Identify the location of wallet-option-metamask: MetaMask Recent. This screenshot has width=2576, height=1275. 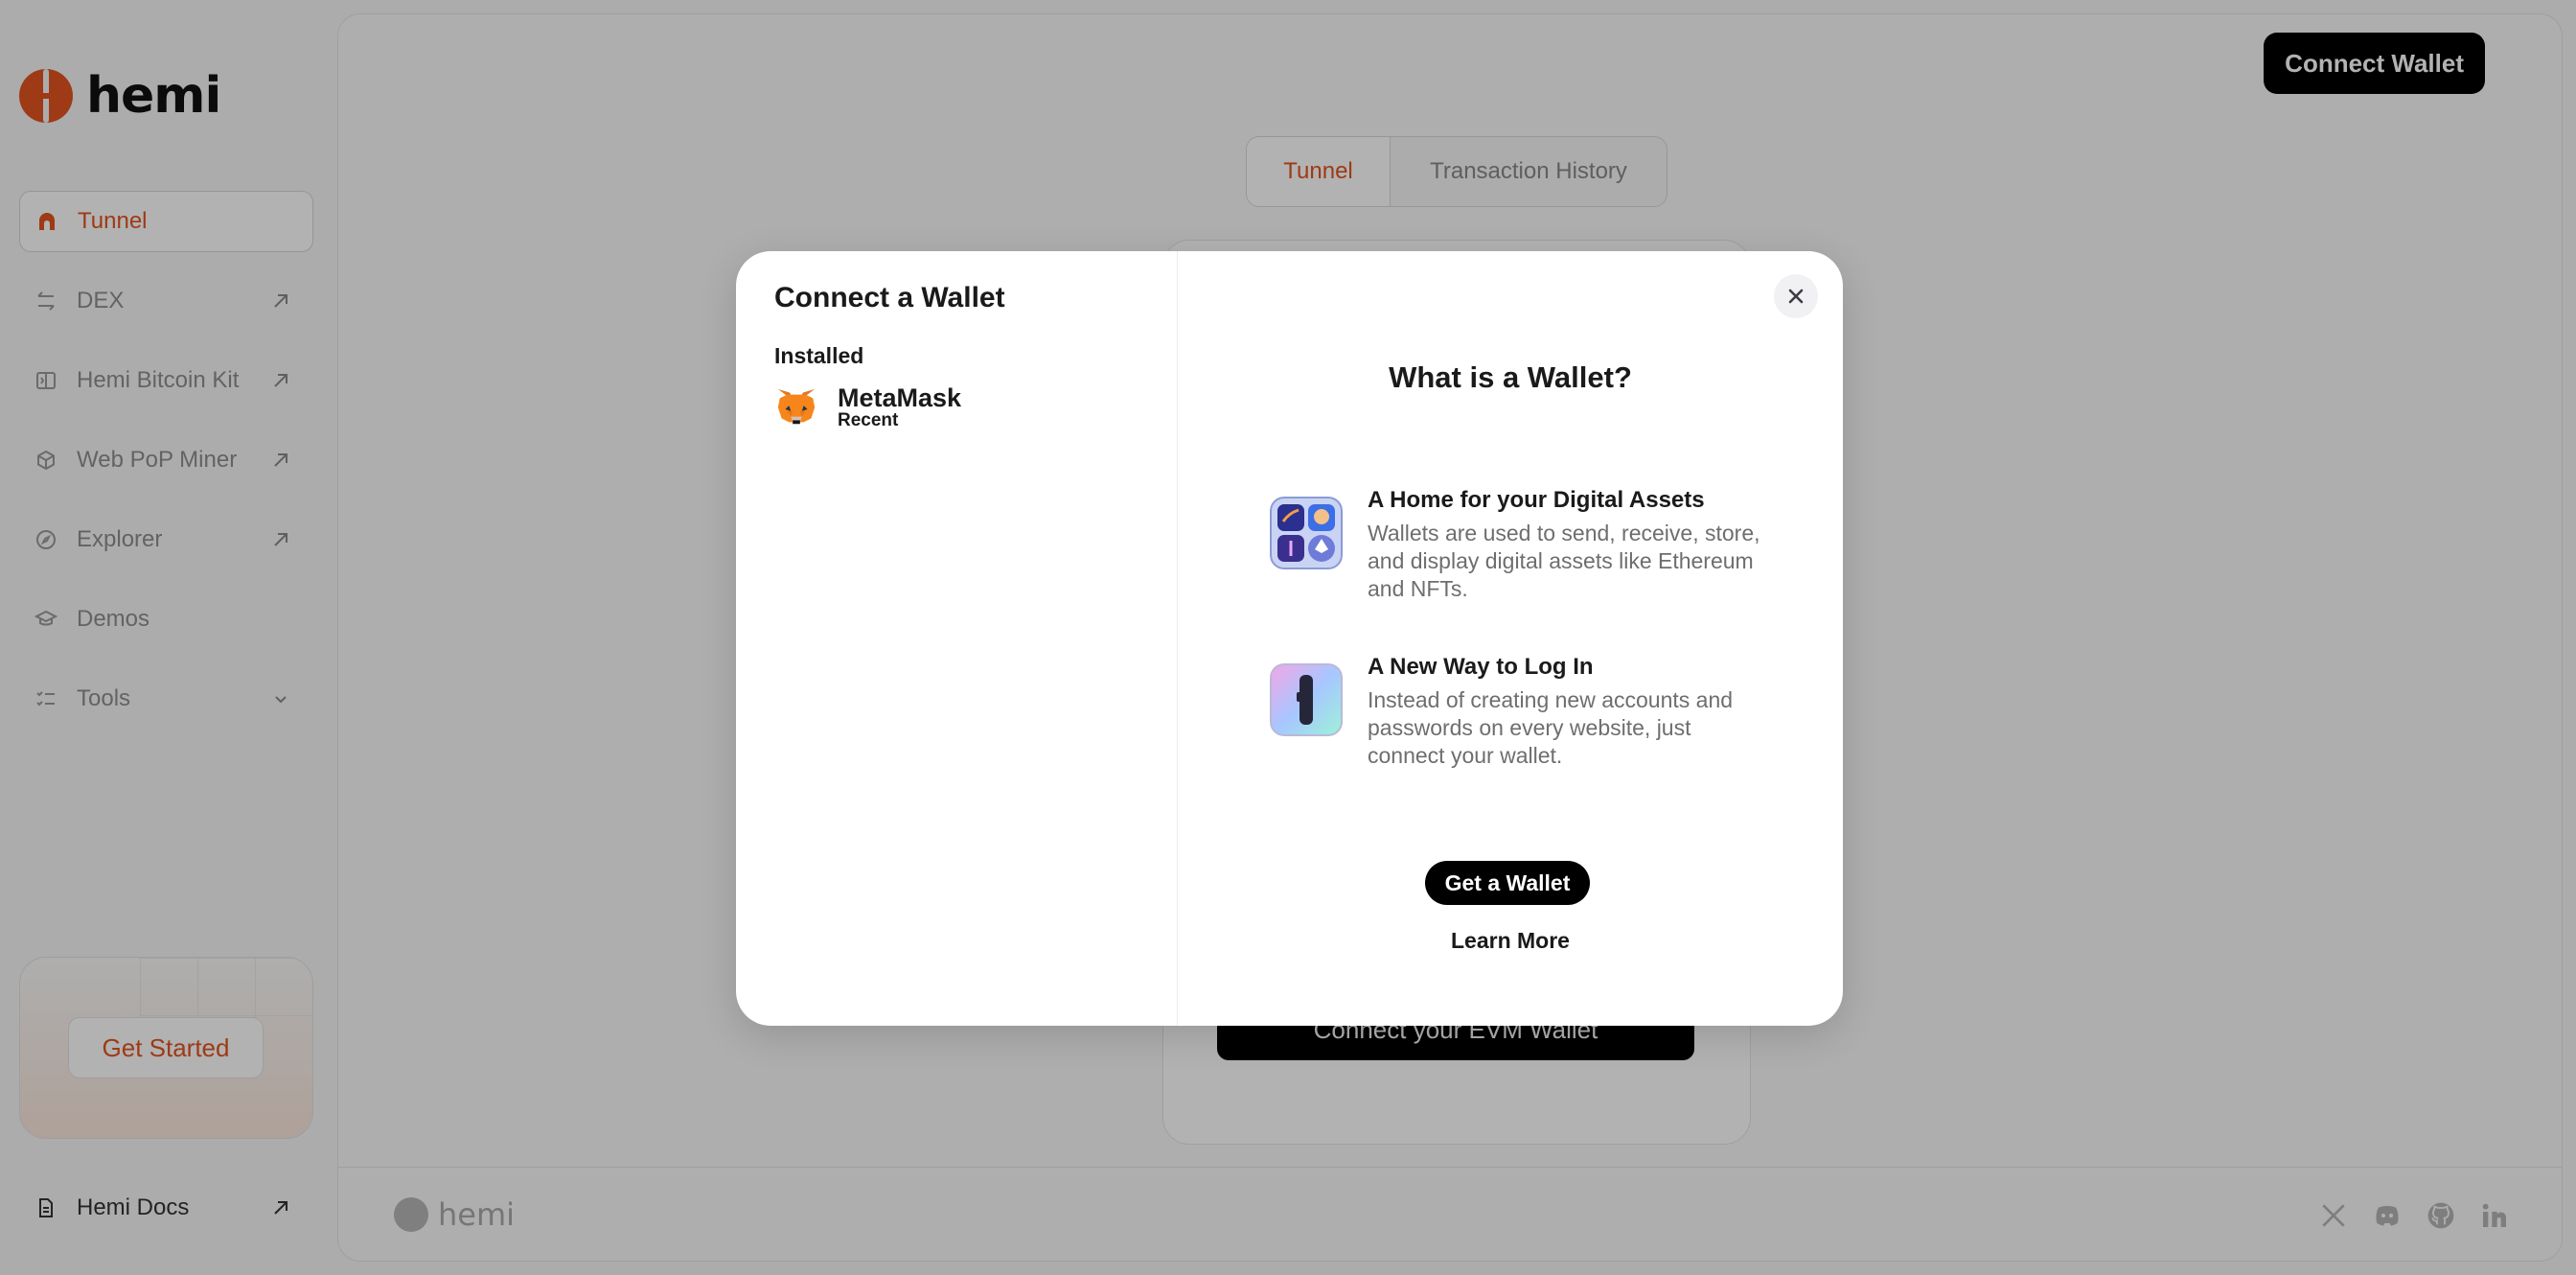
(956, 407).